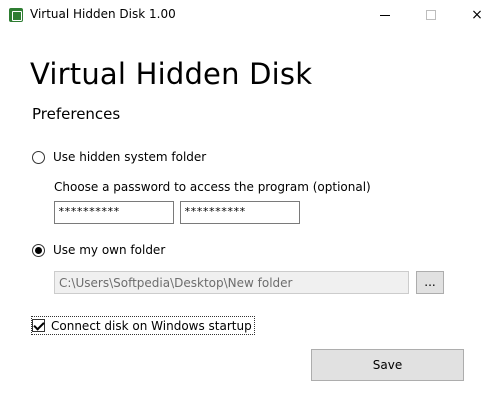  I want to click on page-title: Virtual Hidden Disk, so click(171, 74).